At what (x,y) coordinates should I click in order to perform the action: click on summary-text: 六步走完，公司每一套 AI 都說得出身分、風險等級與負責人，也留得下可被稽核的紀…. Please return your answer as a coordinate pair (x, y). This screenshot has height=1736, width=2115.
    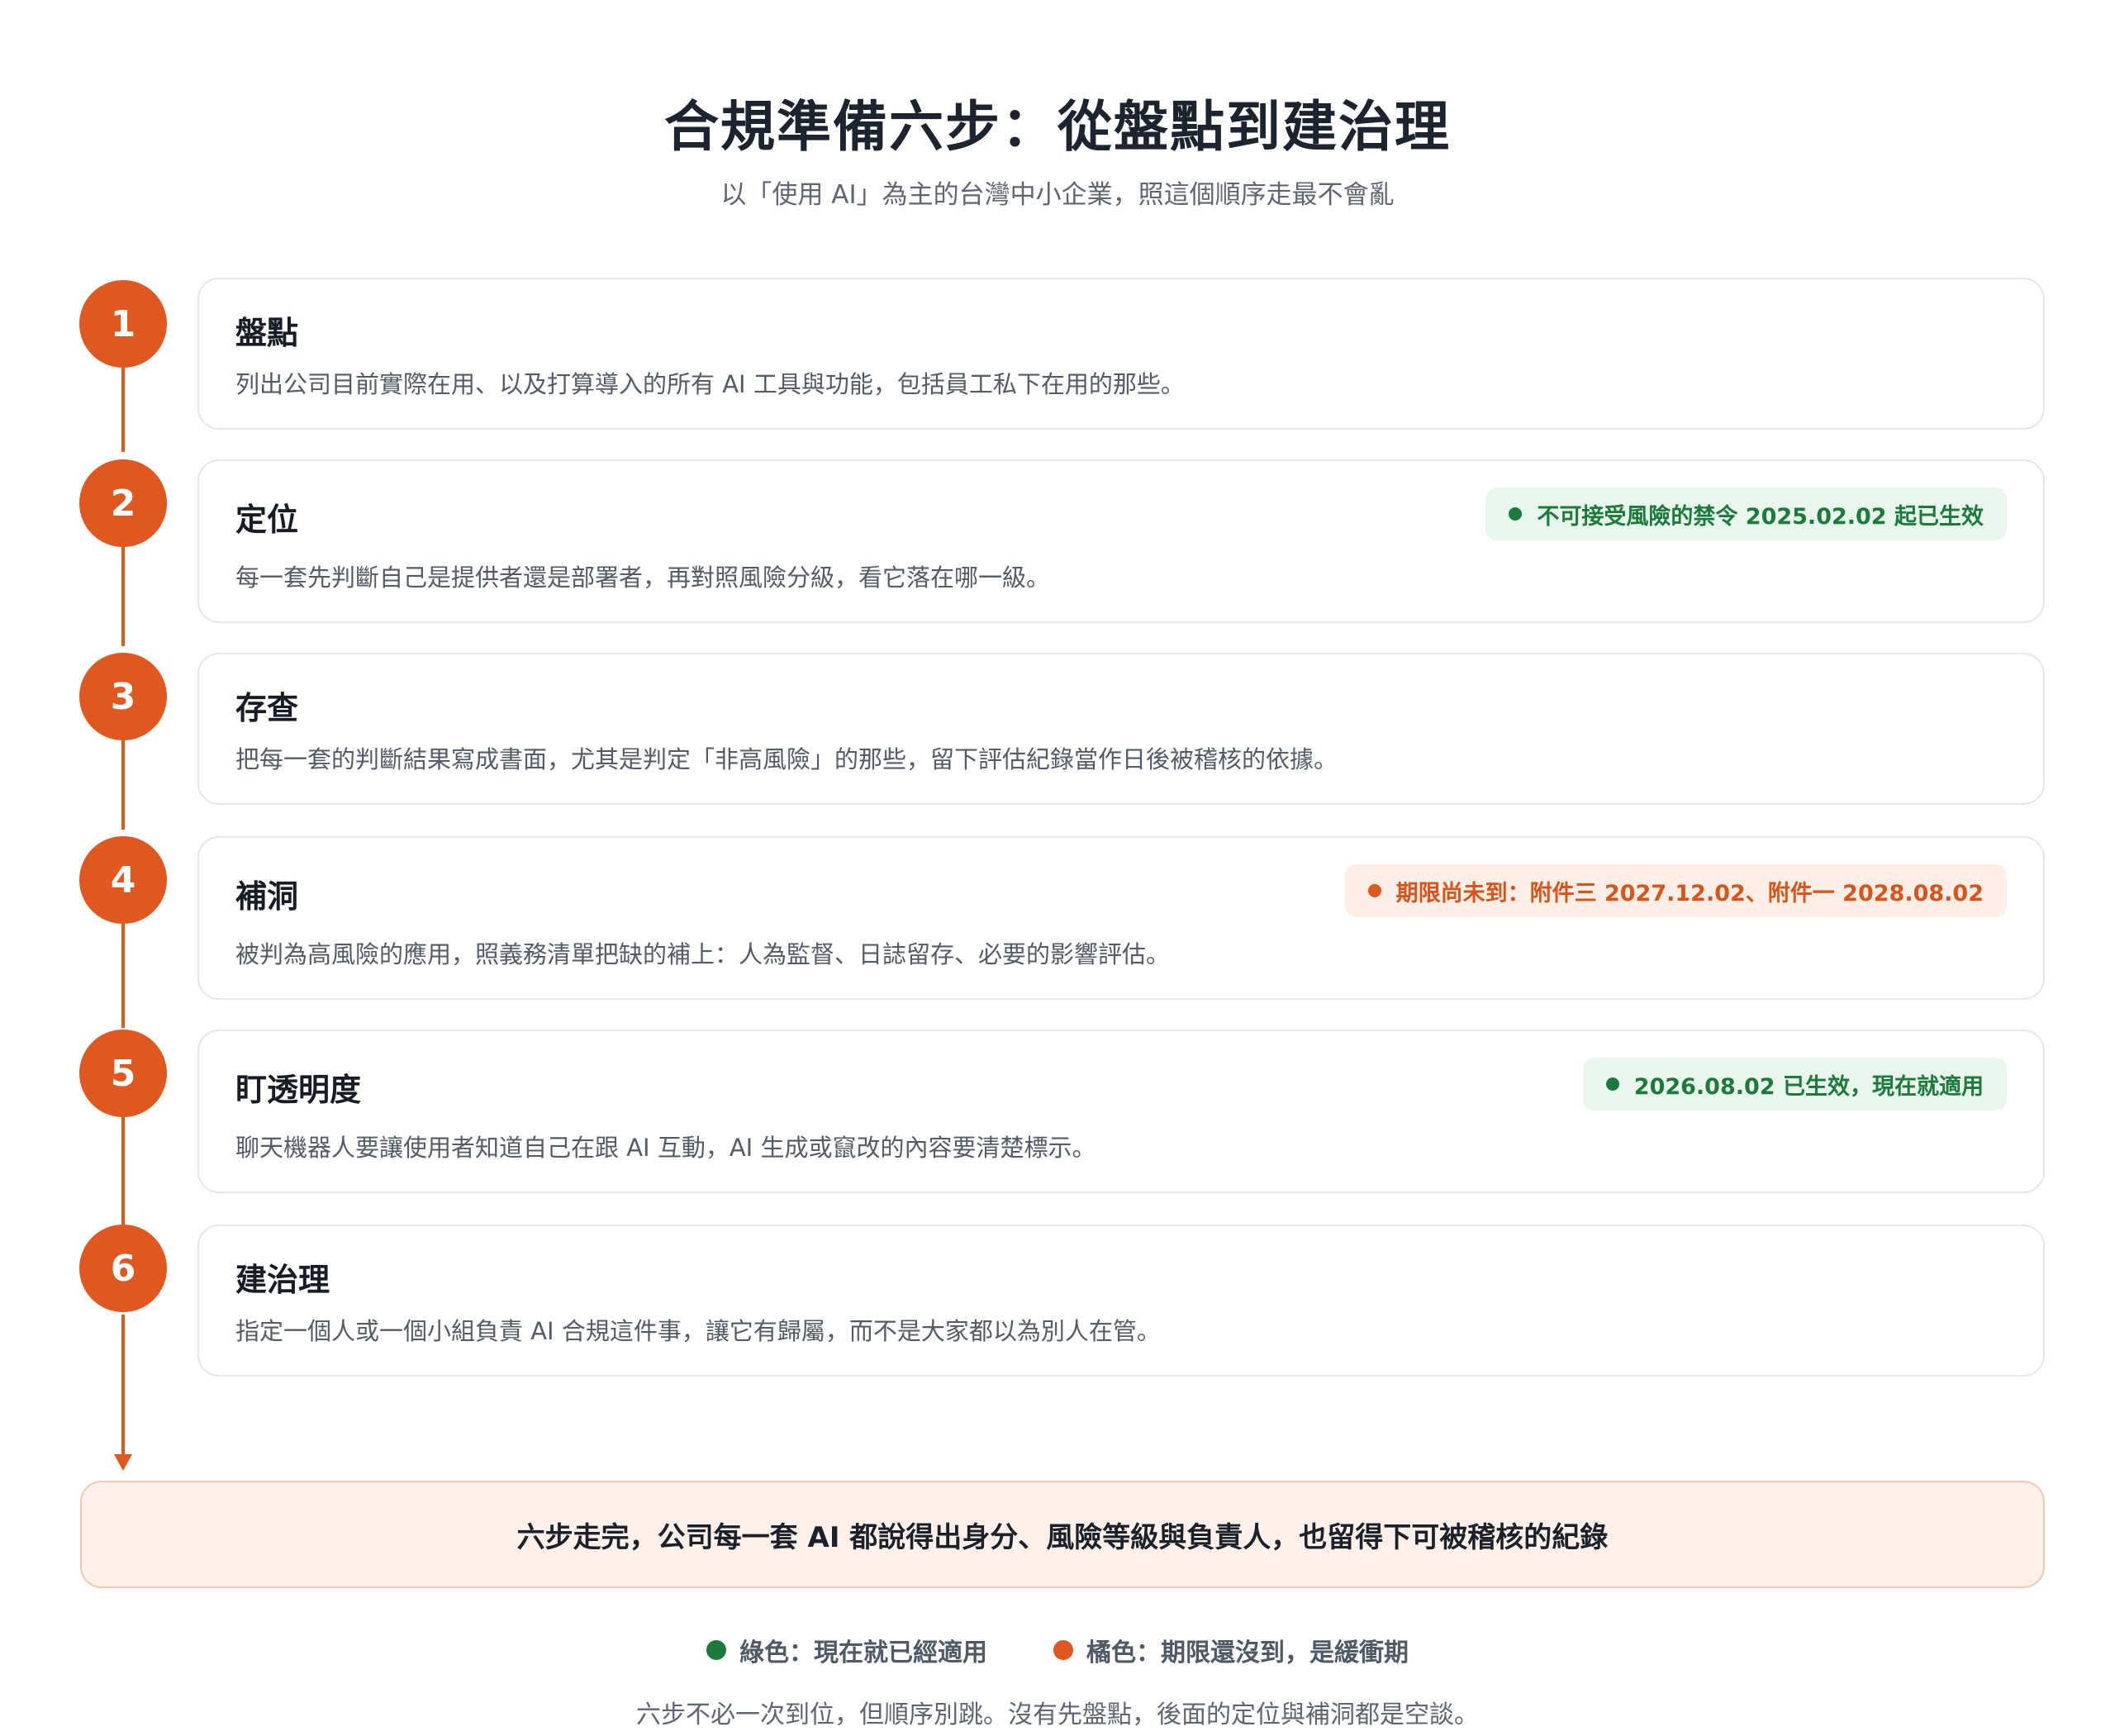
    Looking at the image, I should click on (1062, 1537).